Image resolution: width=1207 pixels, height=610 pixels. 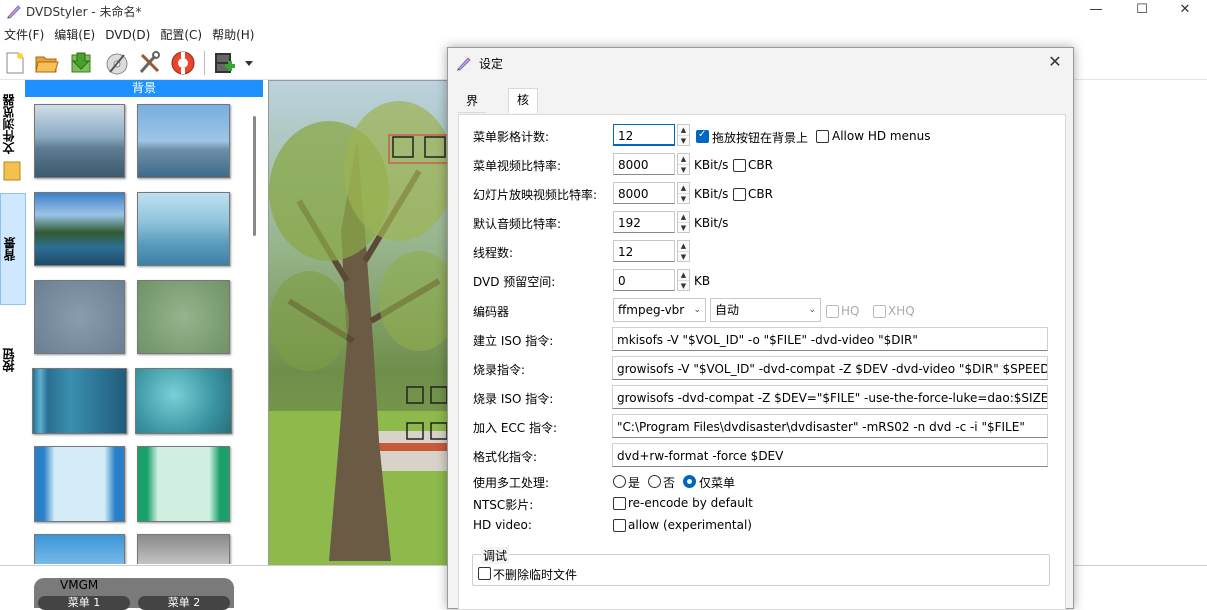 What do you see at coordinates (15, 63) in the screenshot?
I see `new-icon` at bounding box center [15, 63].